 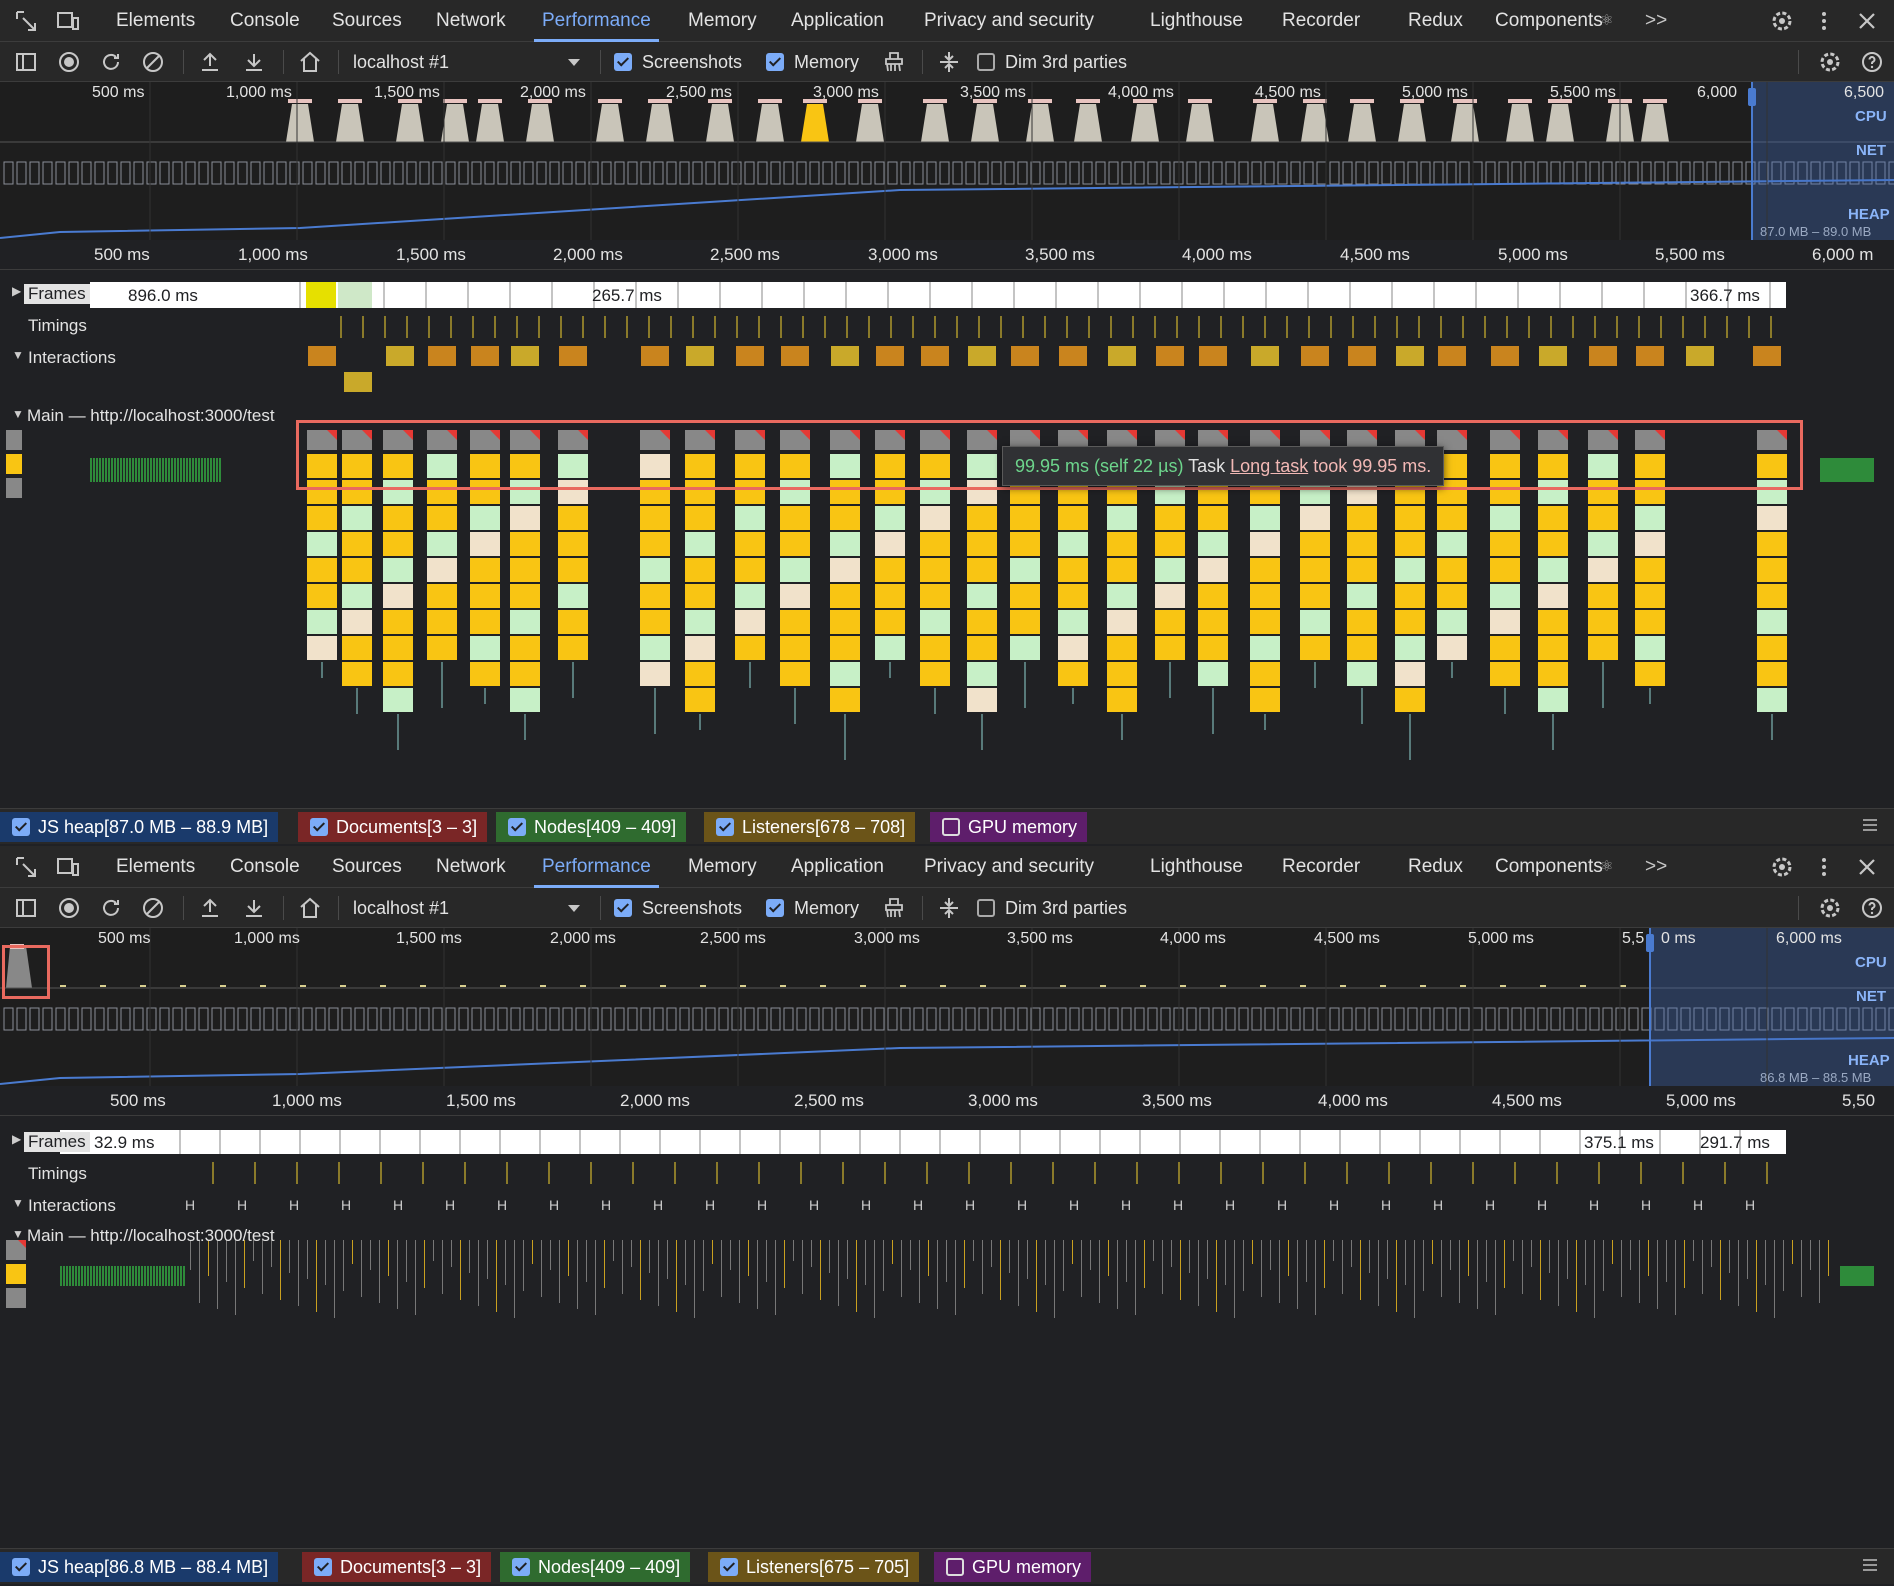 What do you see at coordinates (595, 1567) in the screenshot?
I see `legend-nodes: Nodes[409 – 409]` at bounding box center [595, 1567].